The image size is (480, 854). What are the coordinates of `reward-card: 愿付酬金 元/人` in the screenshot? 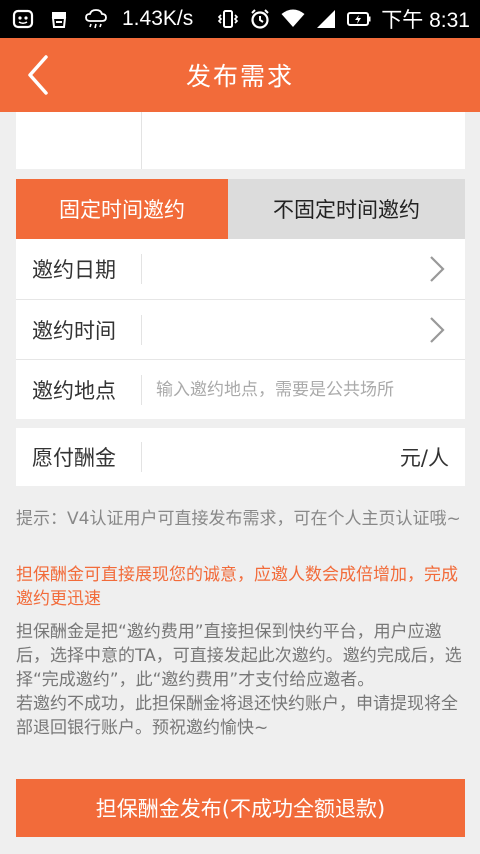 It's located at (240, 457).